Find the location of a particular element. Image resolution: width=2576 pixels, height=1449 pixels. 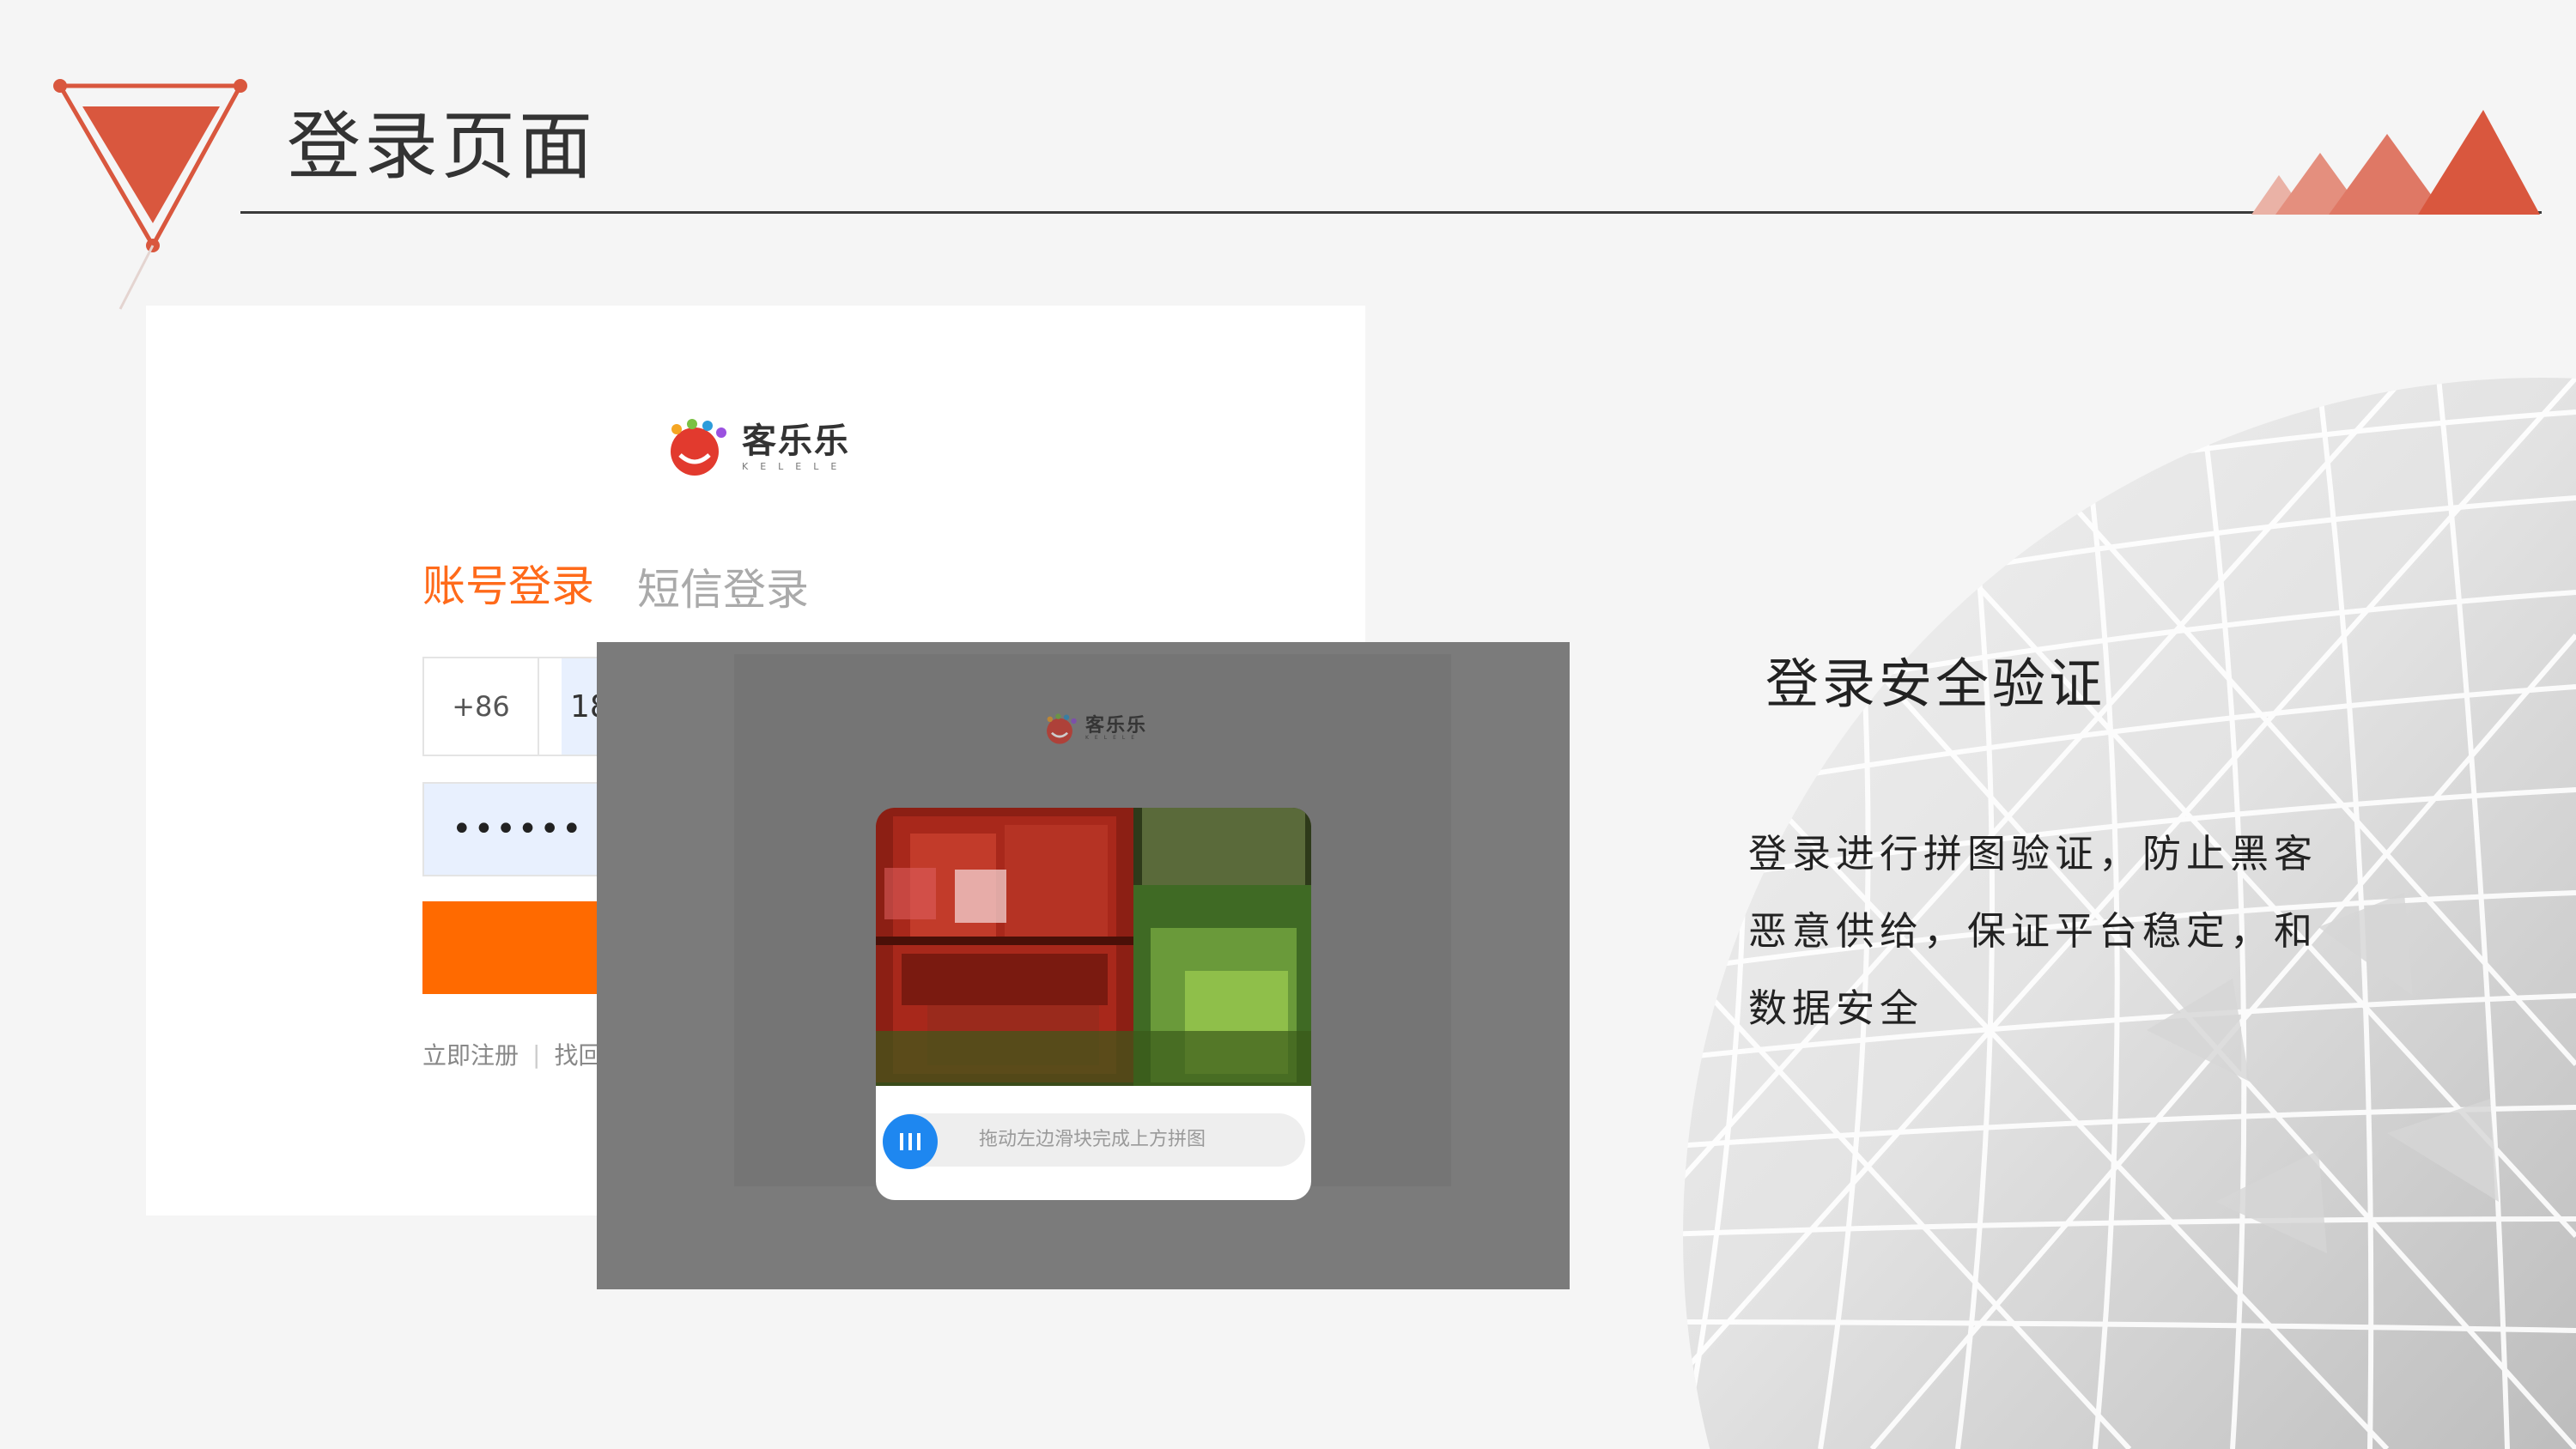

puzzle-piece is located at coordinates (910, 893).